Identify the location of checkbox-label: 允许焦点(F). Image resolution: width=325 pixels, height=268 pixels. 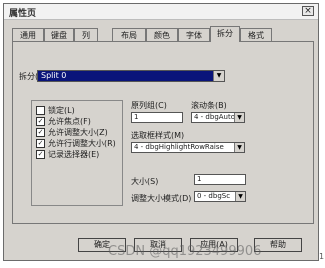
(69, 121).